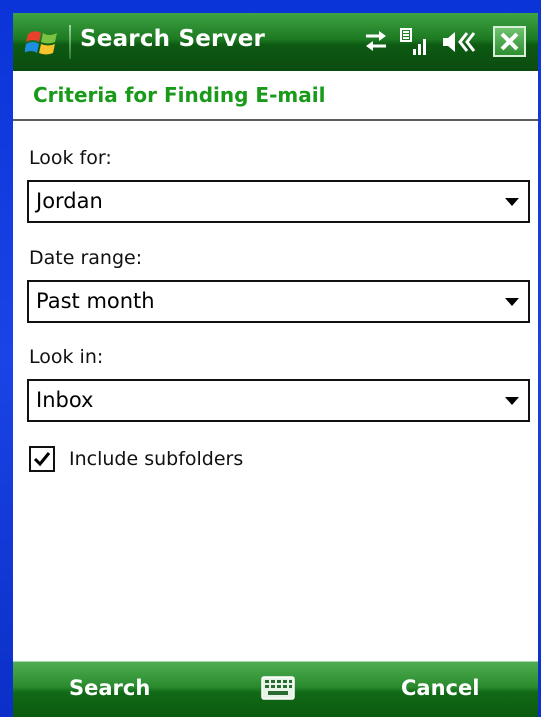 This screenshot has width=541, height=717. I want to click on search-softkey: Search, so click(109, 688).